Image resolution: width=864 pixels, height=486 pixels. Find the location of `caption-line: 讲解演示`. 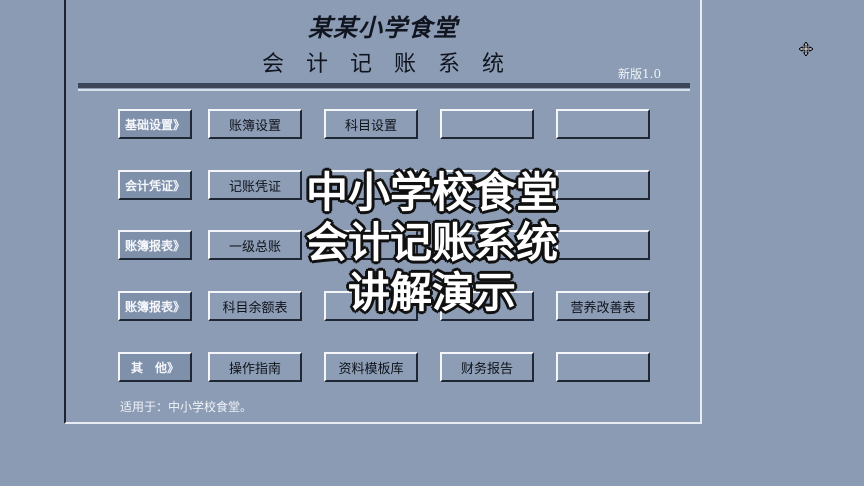

caption-line: 讲解演示 is located at coordinates (431, 292).